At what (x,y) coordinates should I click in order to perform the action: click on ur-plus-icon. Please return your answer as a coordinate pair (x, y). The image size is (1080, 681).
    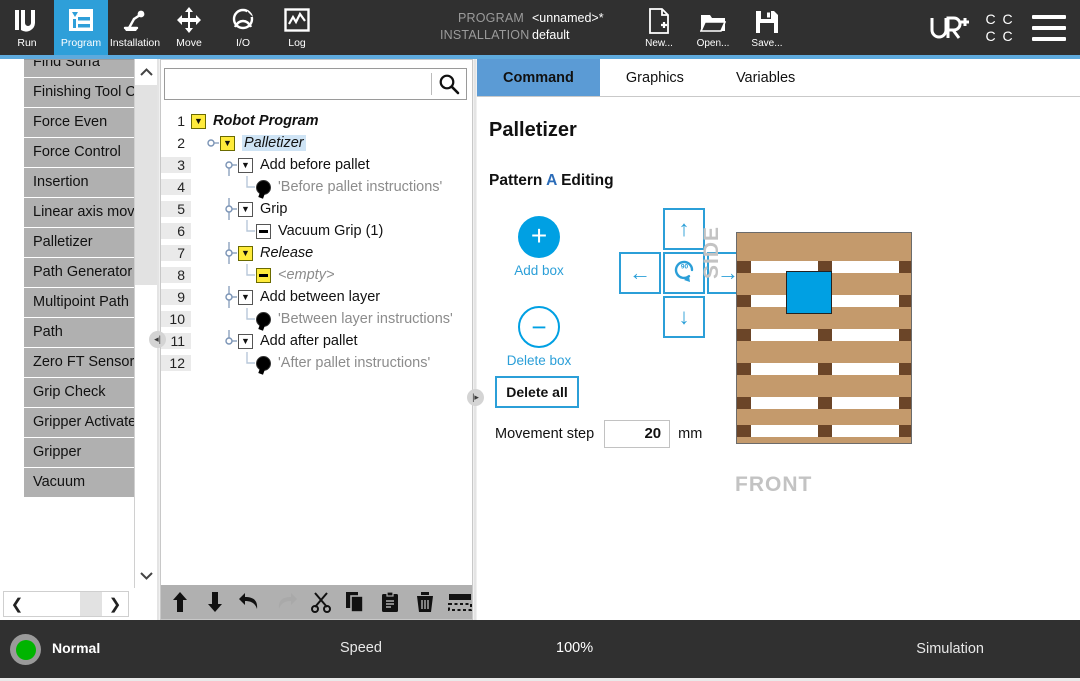
    Looking at the image, I should click on (949, 28).